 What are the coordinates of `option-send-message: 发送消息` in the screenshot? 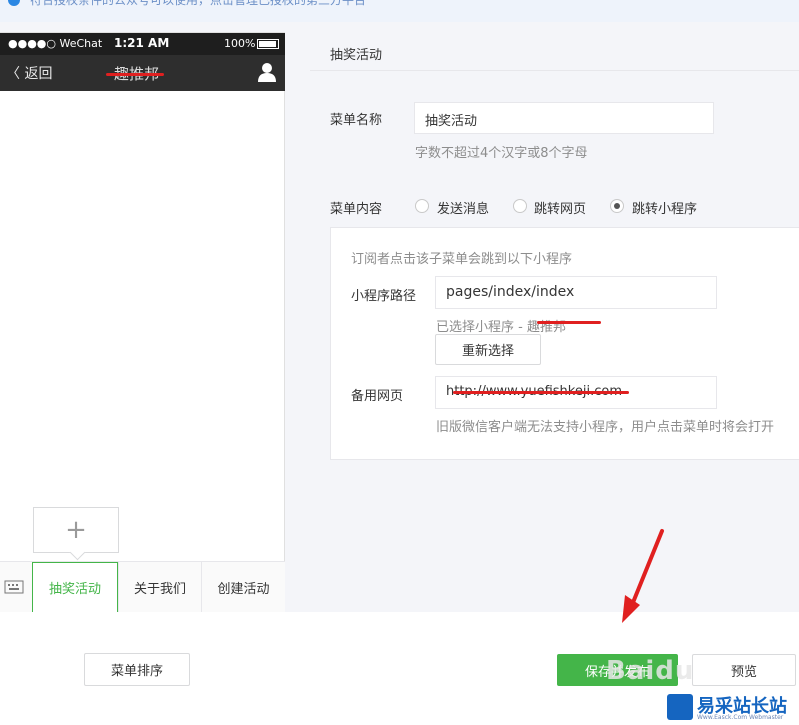 It's located at (463, 207).